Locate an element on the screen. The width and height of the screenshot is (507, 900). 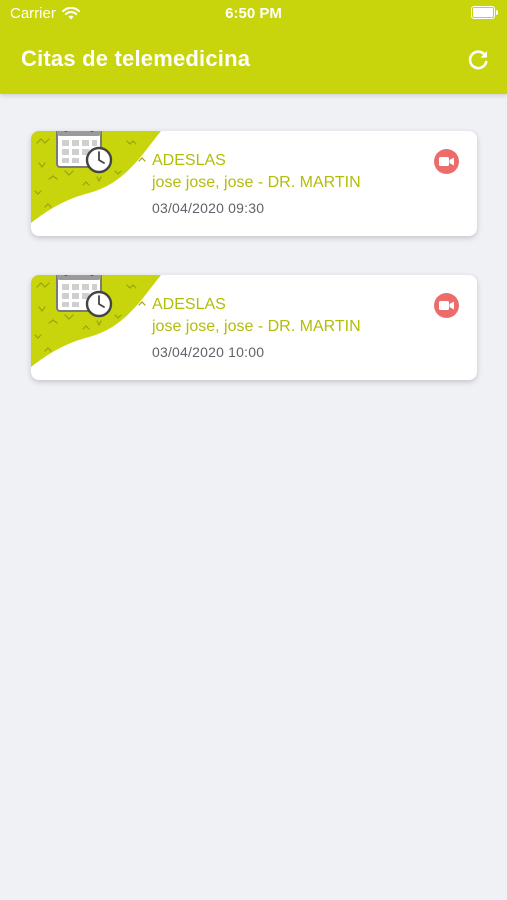
status-time: 6:50 PM is located at coordinates (253, 13).